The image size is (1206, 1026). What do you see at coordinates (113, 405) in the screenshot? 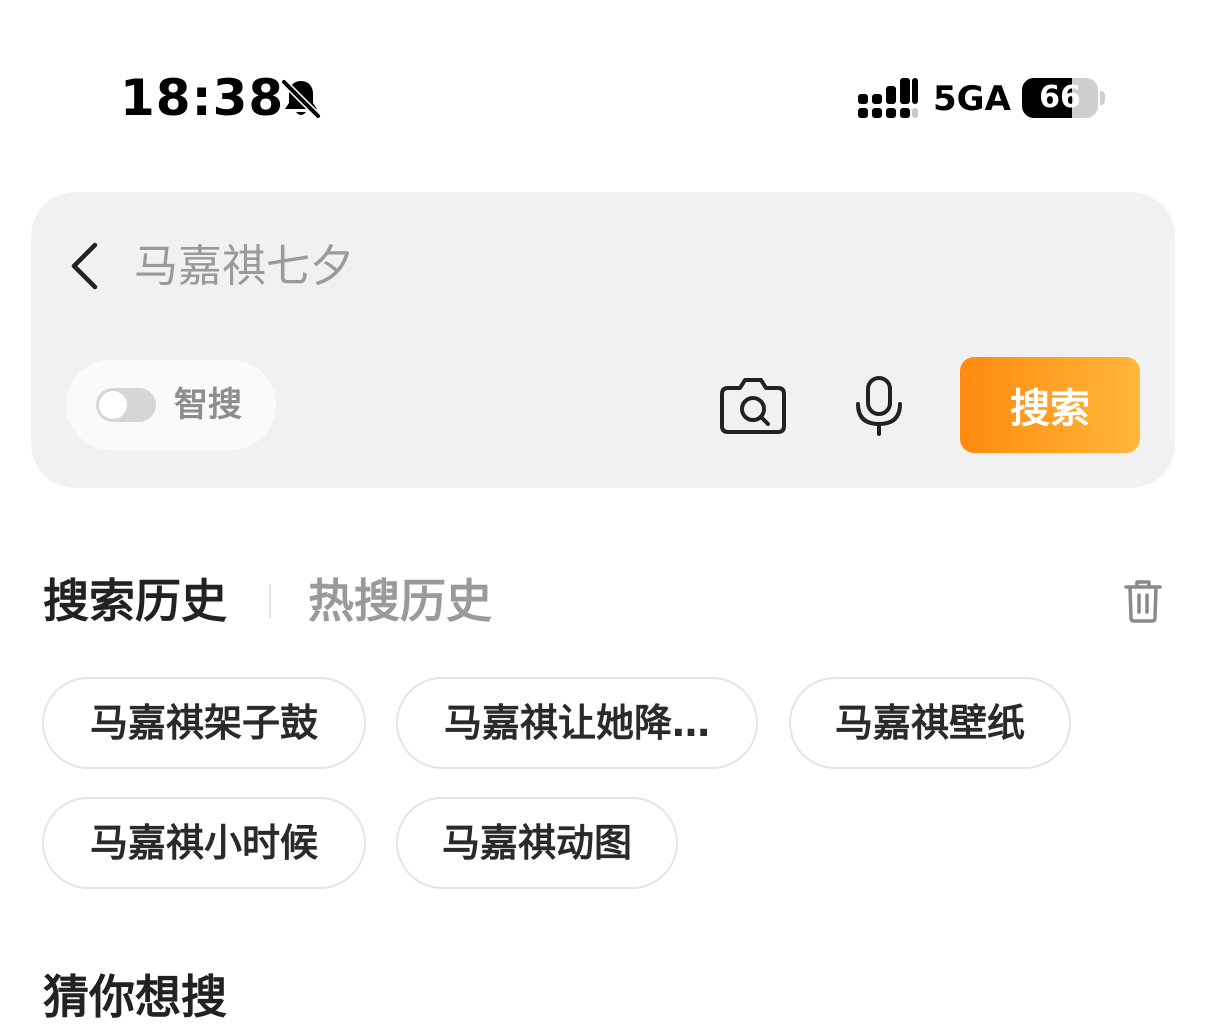
I see `toggle-knob` at bounding box center [113, 405].